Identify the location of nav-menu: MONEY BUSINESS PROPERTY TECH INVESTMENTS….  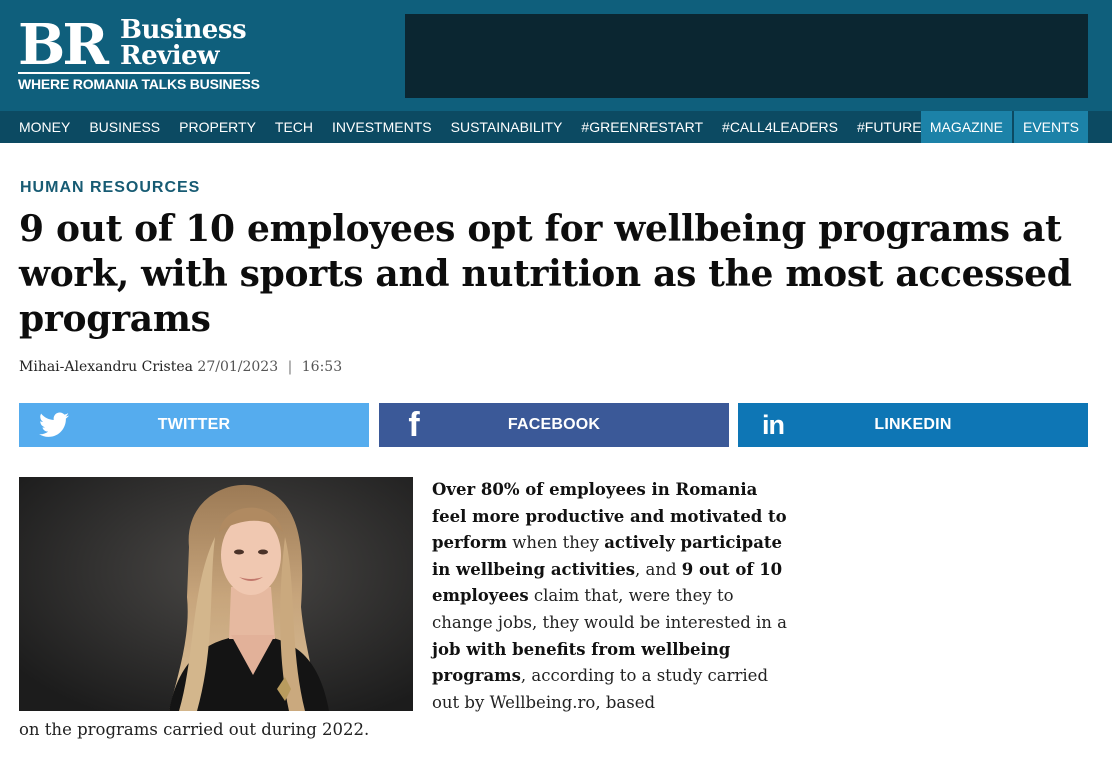
(511, 127).